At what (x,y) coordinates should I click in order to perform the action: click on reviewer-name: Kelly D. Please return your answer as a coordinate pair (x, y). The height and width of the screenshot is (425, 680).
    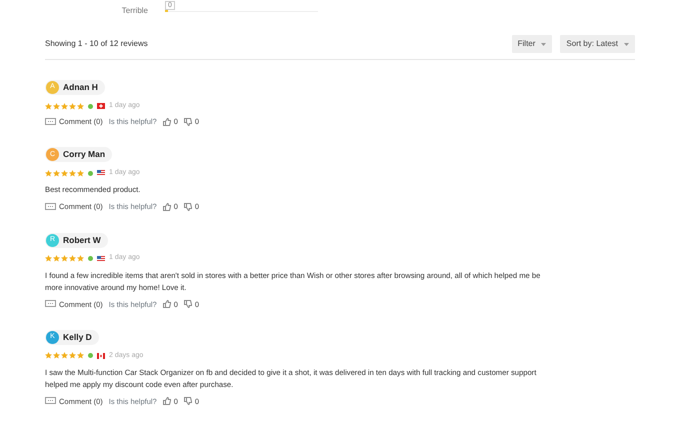
    Looking at the image, I should click on (77, 337).